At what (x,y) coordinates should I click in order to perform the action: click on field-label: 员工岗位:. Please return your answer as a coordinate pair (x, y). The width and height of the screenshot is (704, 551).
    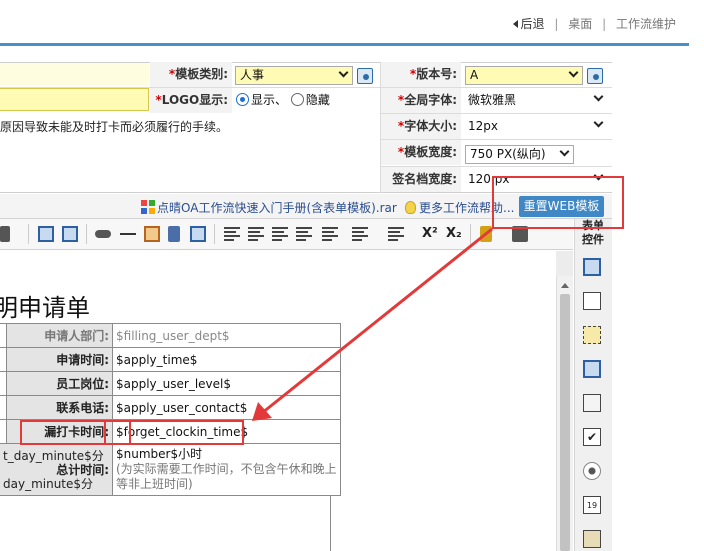
    Looking at the image, I should click on (59, 383).